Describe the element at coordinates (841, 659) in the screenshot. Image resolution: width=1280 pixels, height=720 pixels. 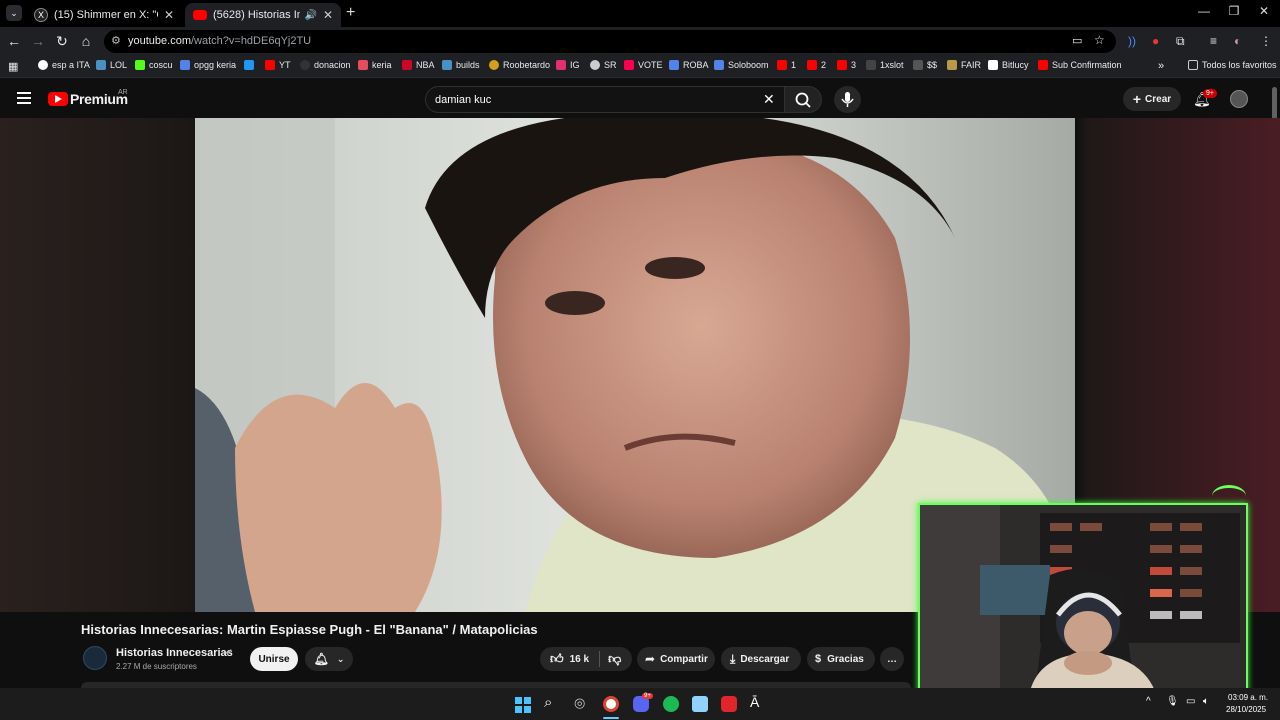
I see `thanks-button: $ Gracias` at that location.